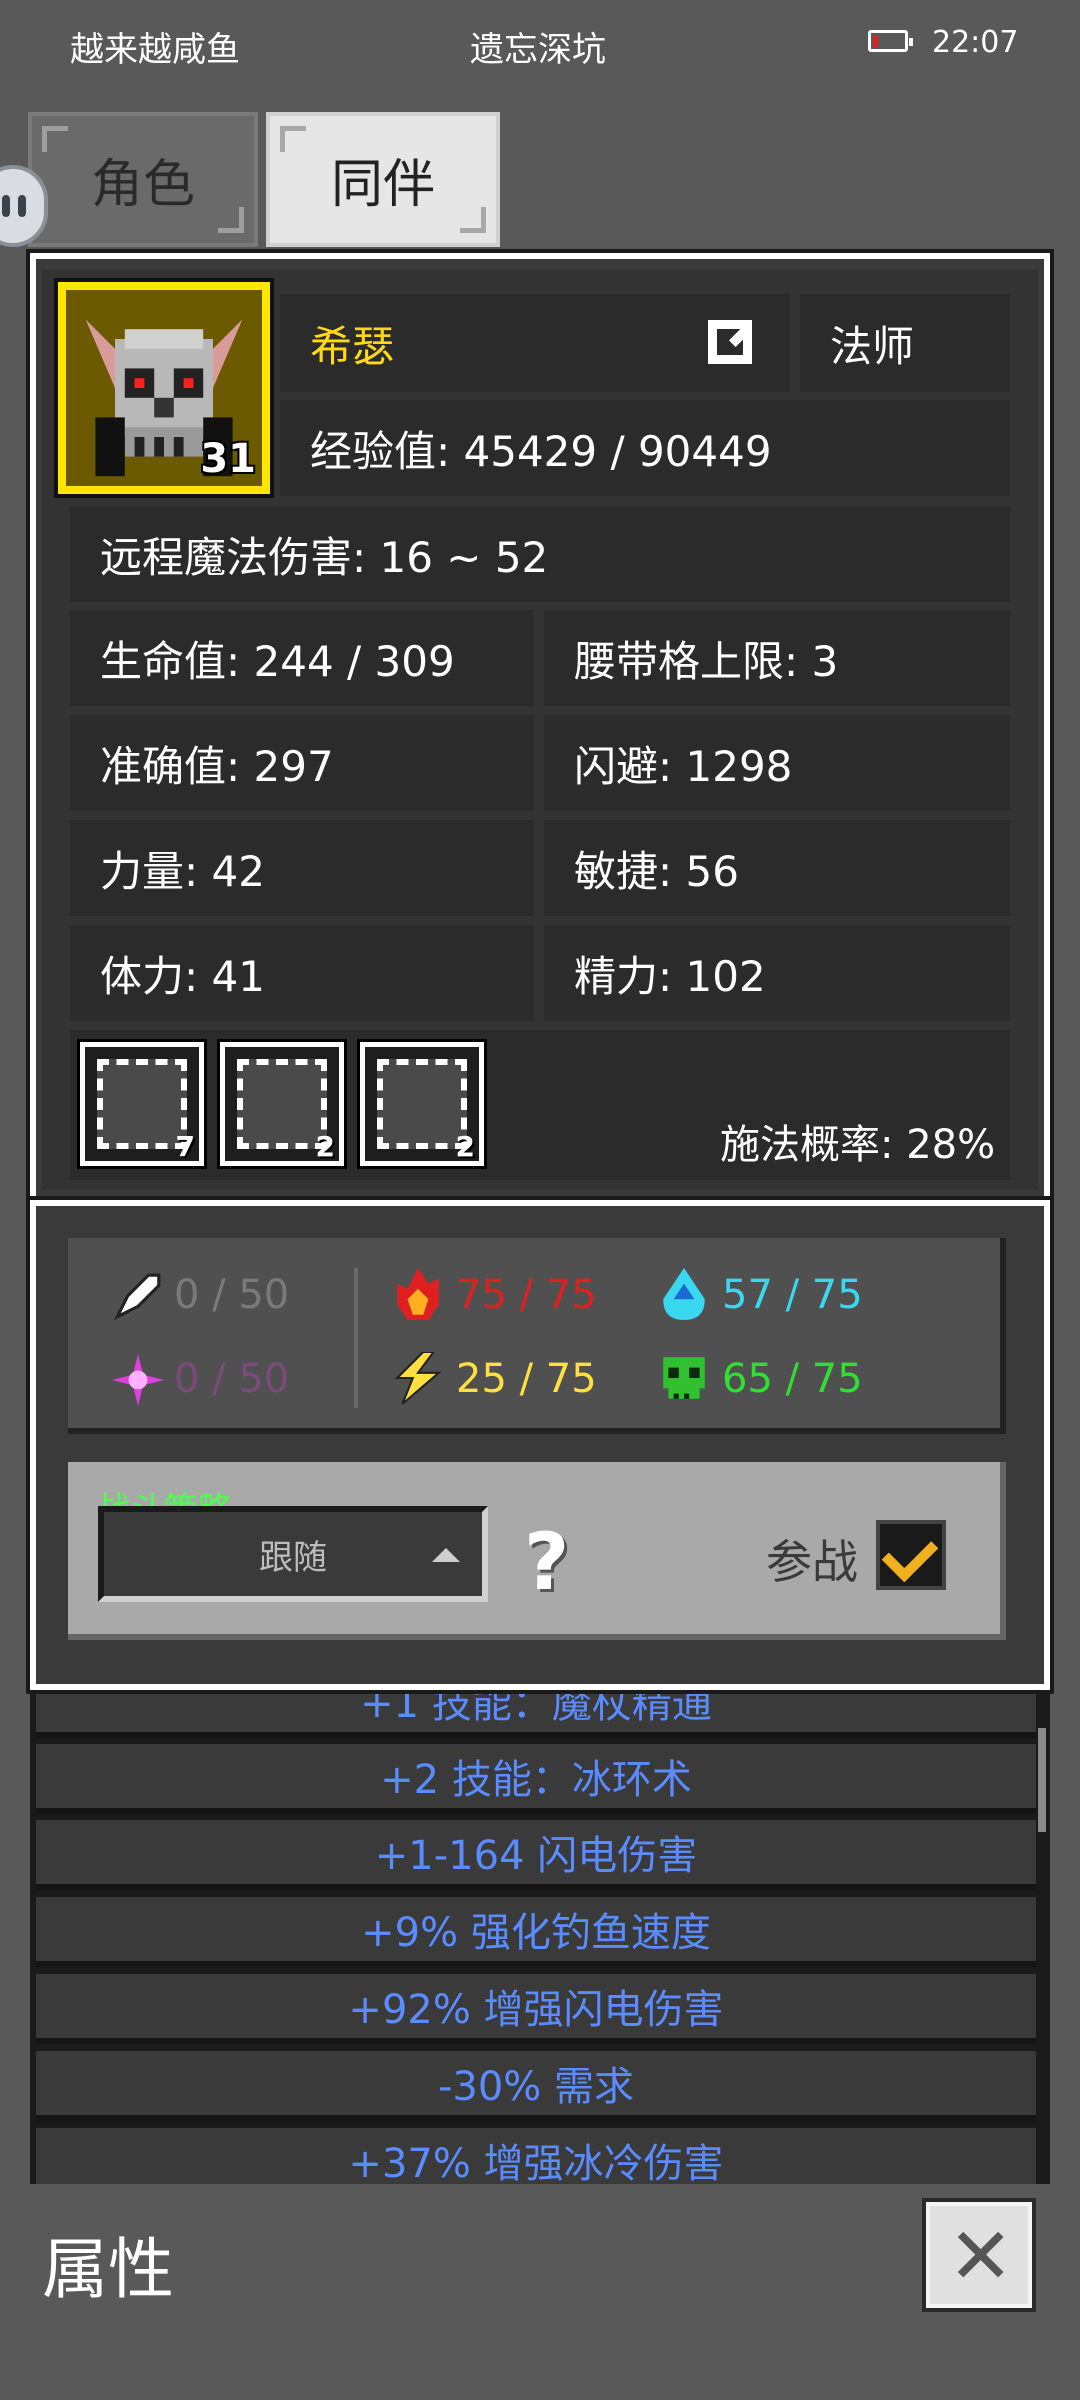  What do you see at coordinates (777, 973) in the screenshot?
I see `stat-energy: 精力: 102` at bounding box center [777, 973].